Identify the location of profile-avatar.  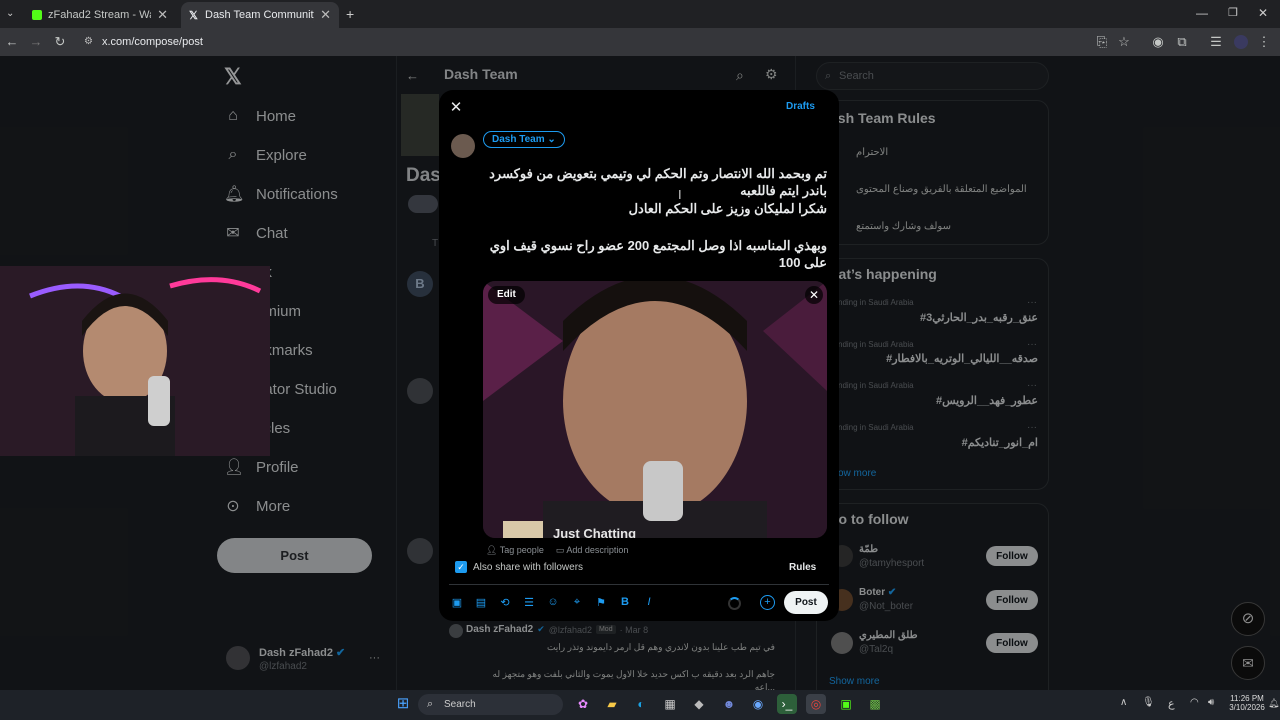
(1241, 42).